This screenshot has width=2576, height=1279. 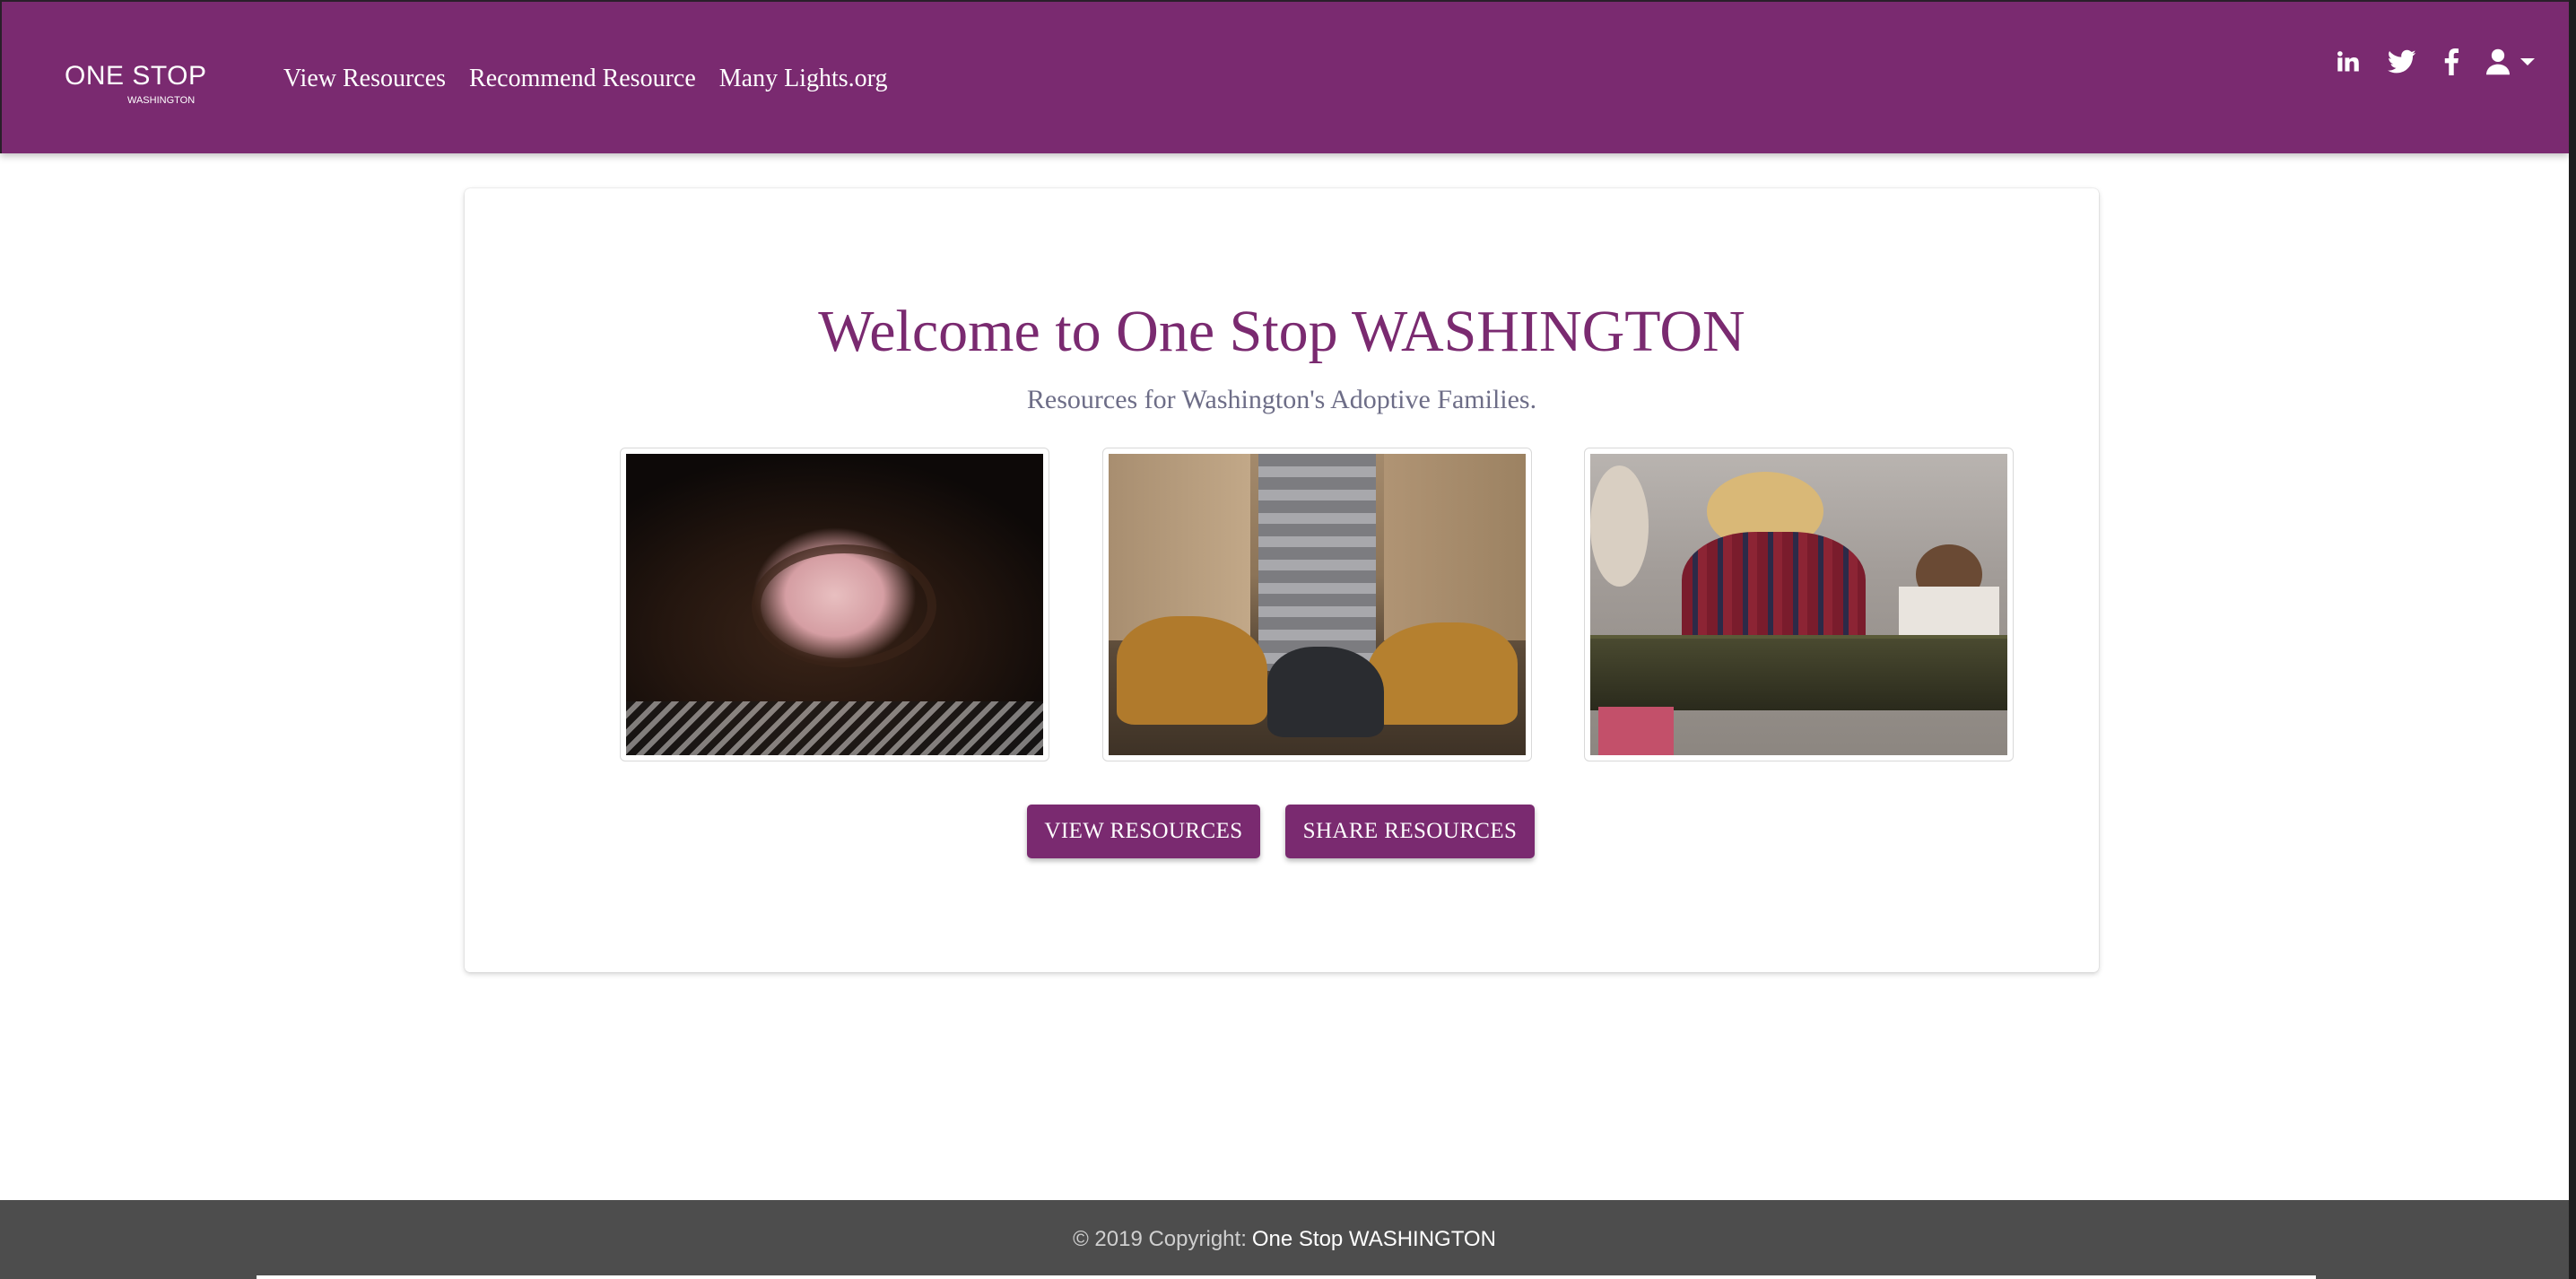 I want to click on nav-recommend-resource: Recommend Resource, so click(x=582, y=79).